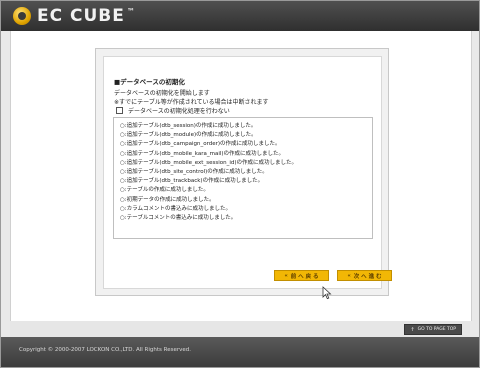 Image resolution: width=480 pixels, height=368 pixels. I want to click on skip-init-label: データベースの初期化処理を行わない, so click(179, 111).